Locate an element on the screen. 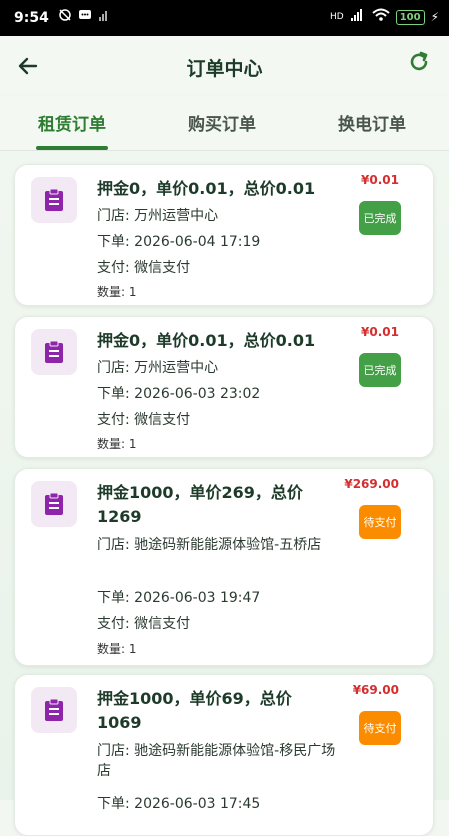 The image size is (449, 836). active-tab-indicator is located at coordinates (72, 148).